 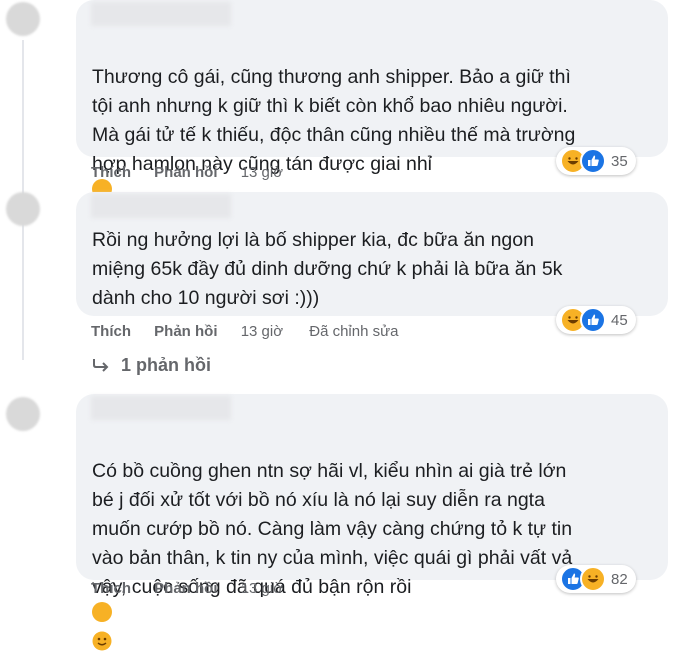 I want to click on reaction-summary: 35, so click(x=596, y=161).